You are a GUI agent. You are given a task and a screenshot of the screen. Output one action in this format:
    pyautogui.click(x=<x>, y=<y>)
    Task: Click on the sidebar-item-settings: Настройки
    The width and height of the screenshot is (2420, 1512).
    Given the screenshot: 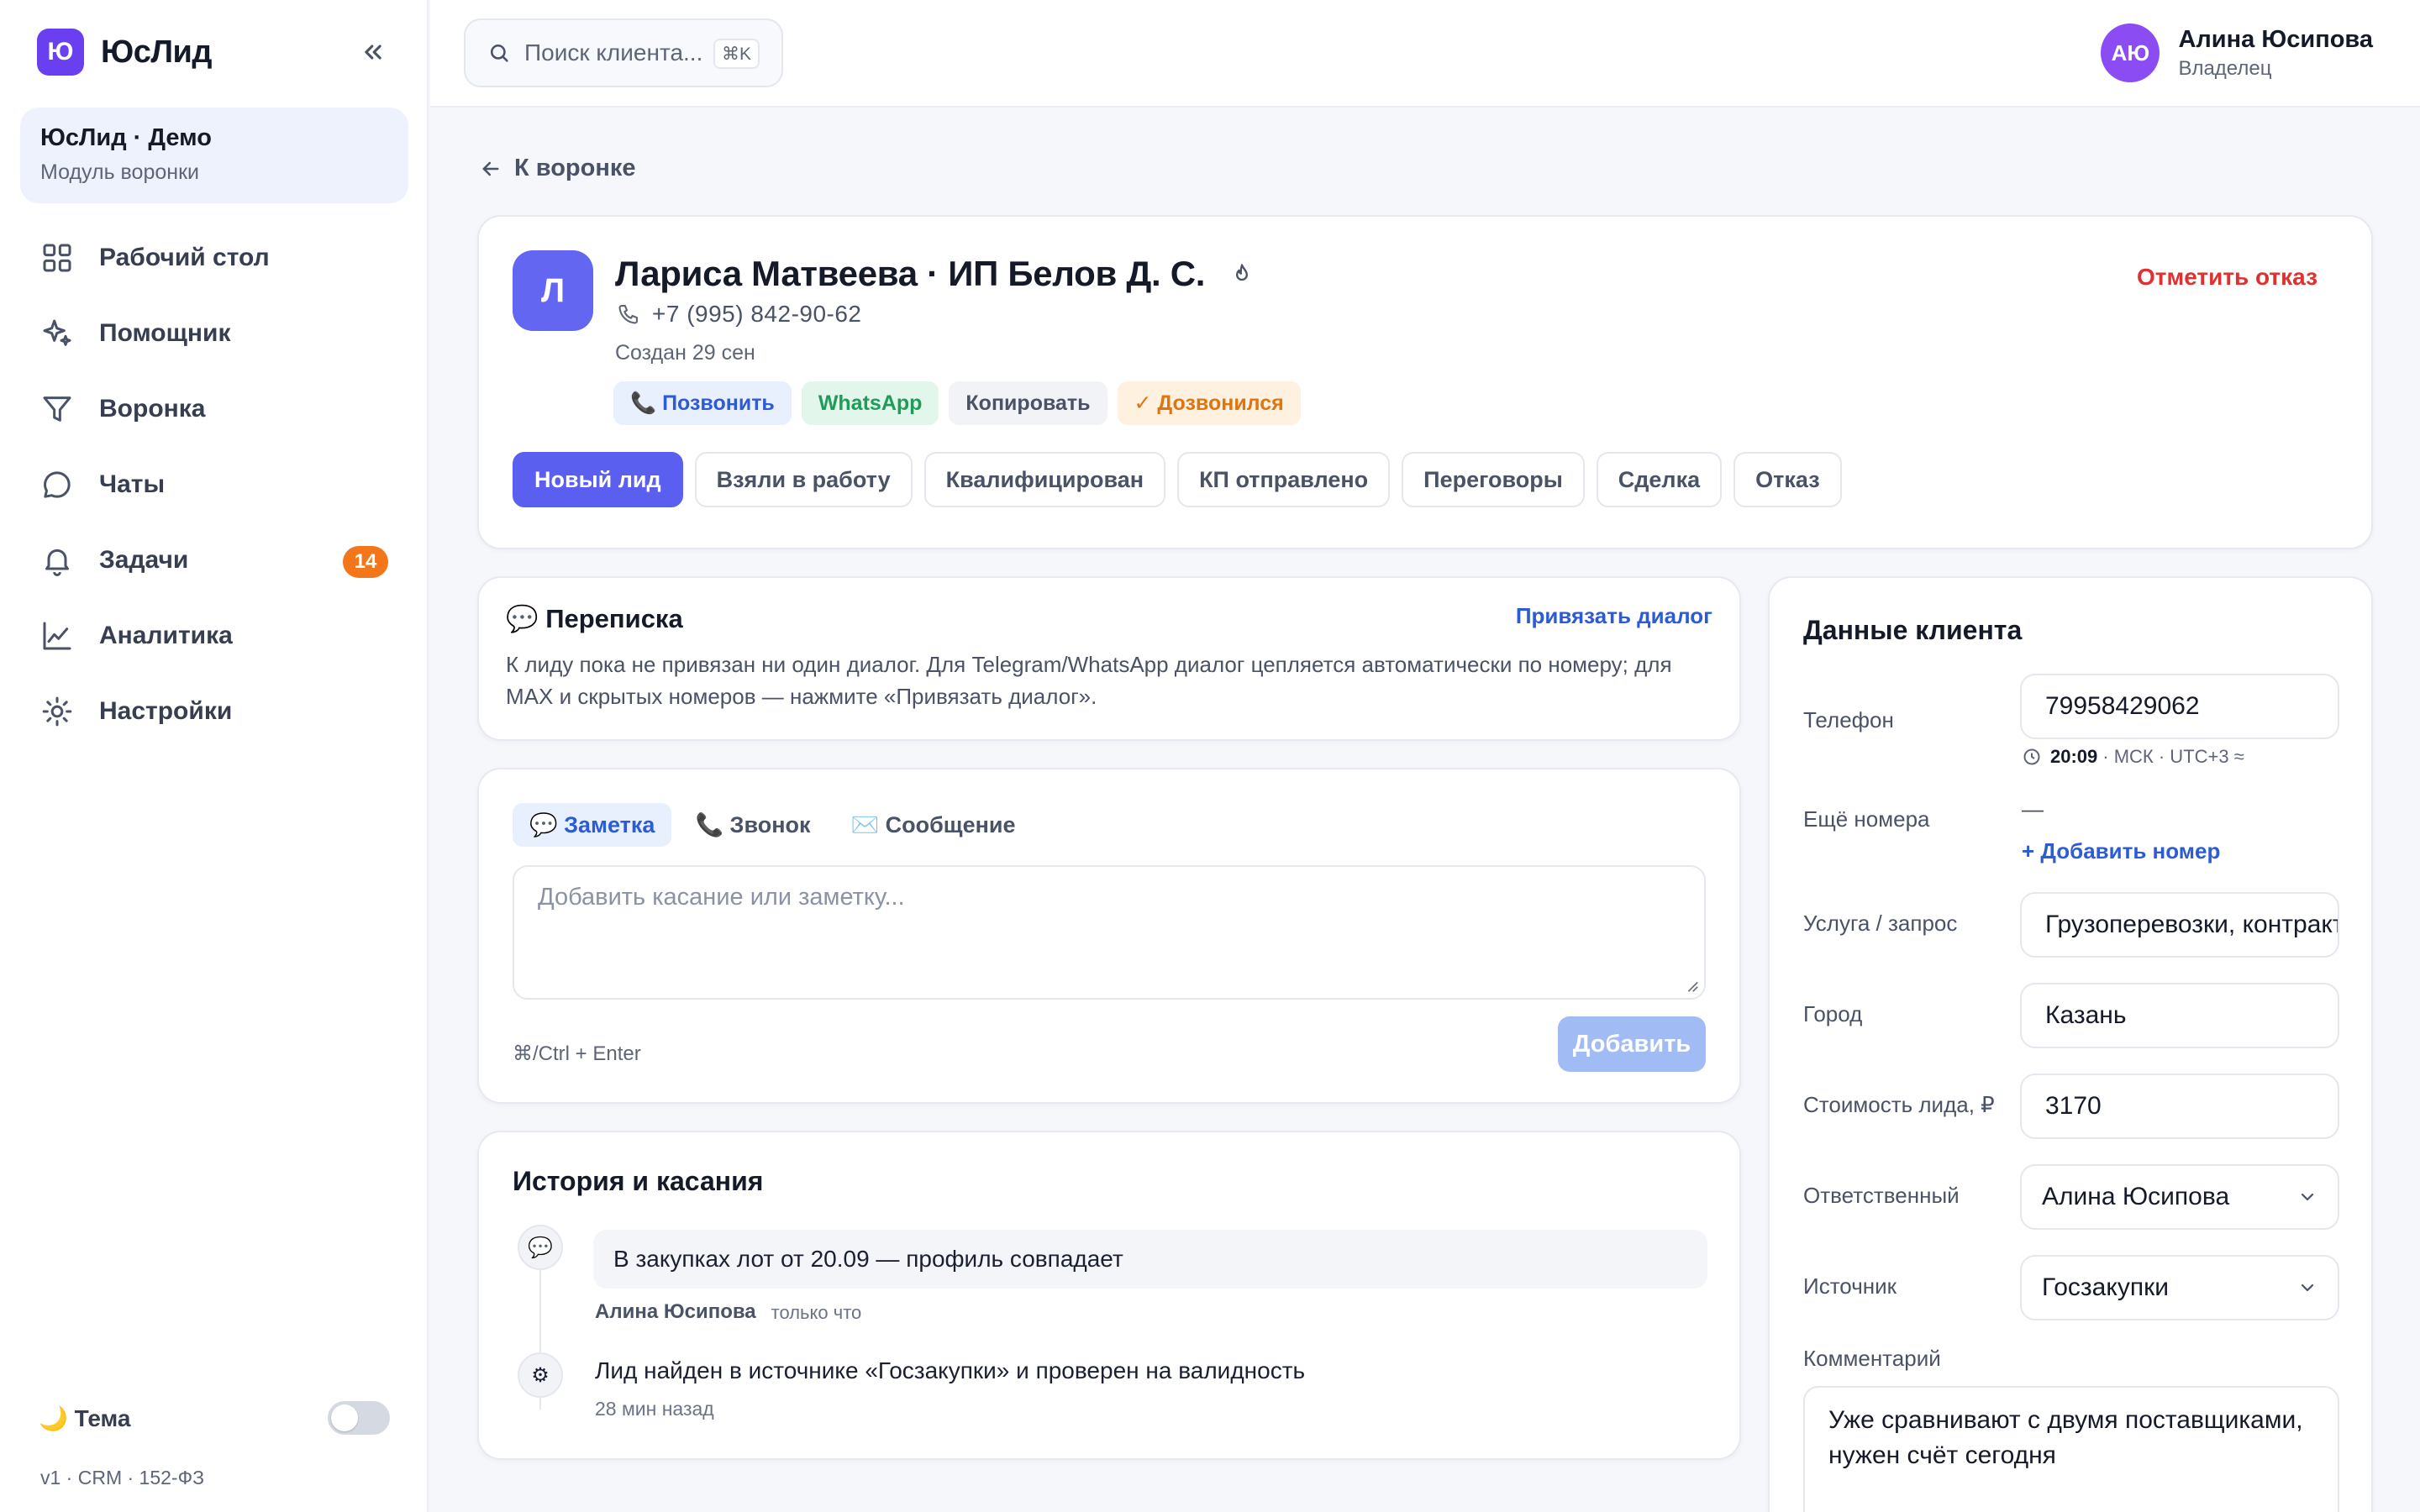 What is the action you would take?
    pyautogui.click(x=214, y=711)
    